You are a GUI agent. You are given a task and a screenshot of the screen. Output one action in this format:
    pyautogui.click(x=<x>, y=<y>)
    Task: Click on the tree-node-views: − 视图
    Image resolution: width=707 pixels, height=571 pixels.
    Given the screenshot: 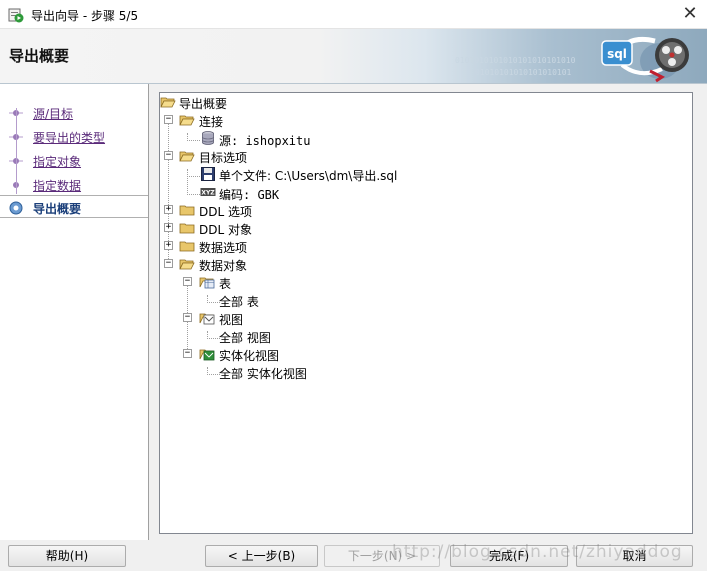 What is the action you would take?
    pyautogui.click(x=310, y=318)
    